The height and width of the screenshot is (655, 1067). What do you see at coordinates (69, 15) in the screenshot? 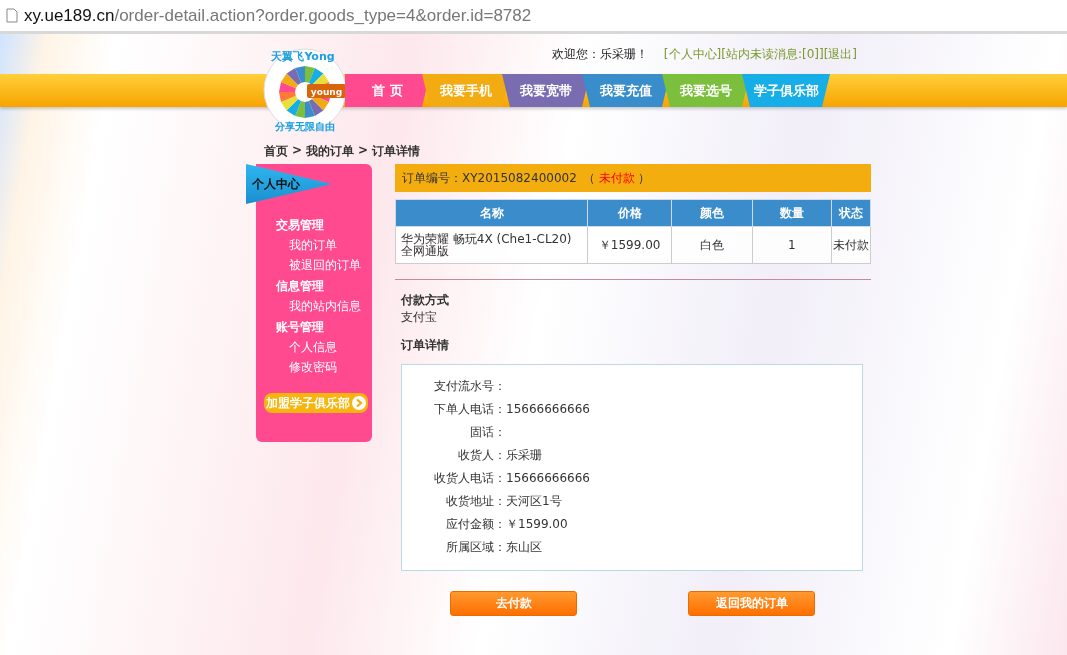
I see `url-host: xy.ue189.cn` at bounding box center [69, 15].